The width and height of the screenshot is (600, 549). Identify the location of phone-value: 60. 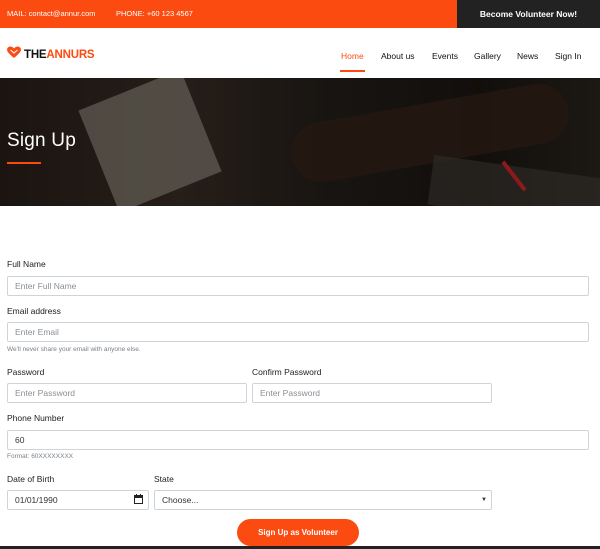
(20, 440).